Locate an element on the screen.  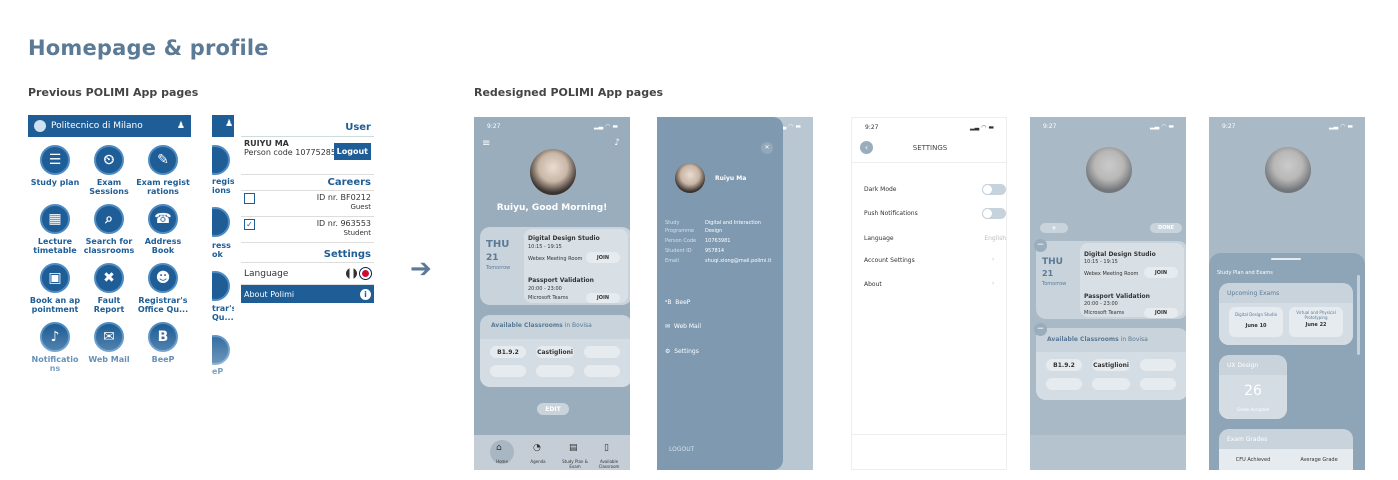
event-time: 20:00 - 23:00 is located at coordinates (545, 289).